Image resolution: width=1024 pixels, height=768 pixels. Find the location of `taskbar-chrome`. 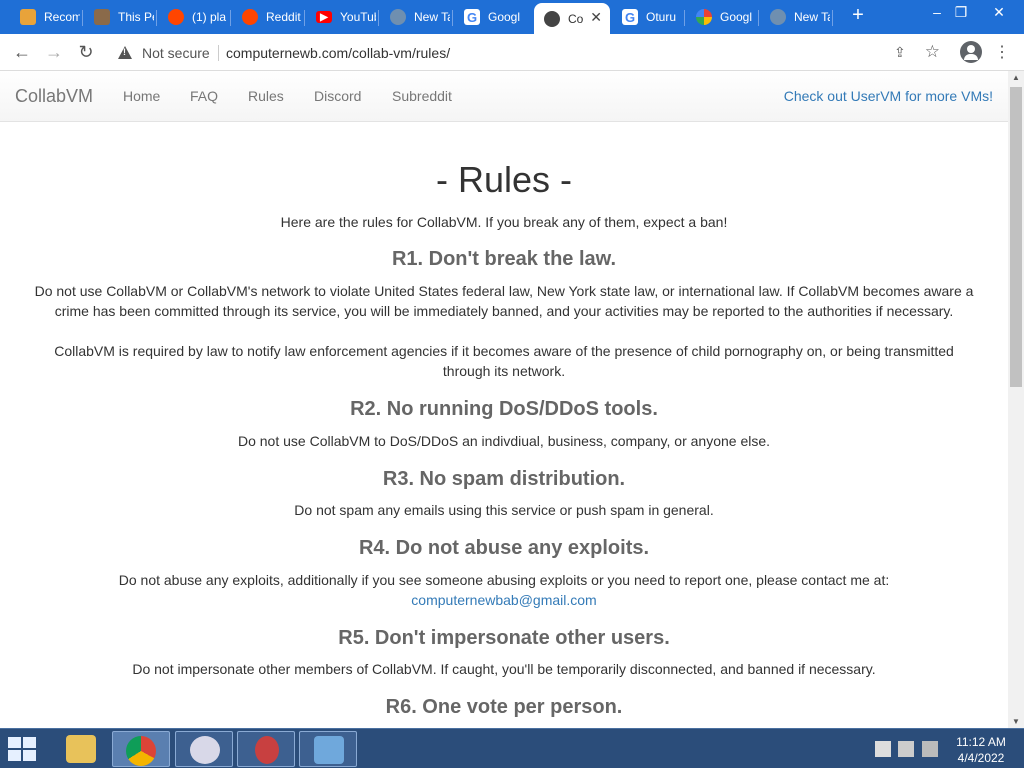

taskbar-chrome is located at coordinates (141, 749).